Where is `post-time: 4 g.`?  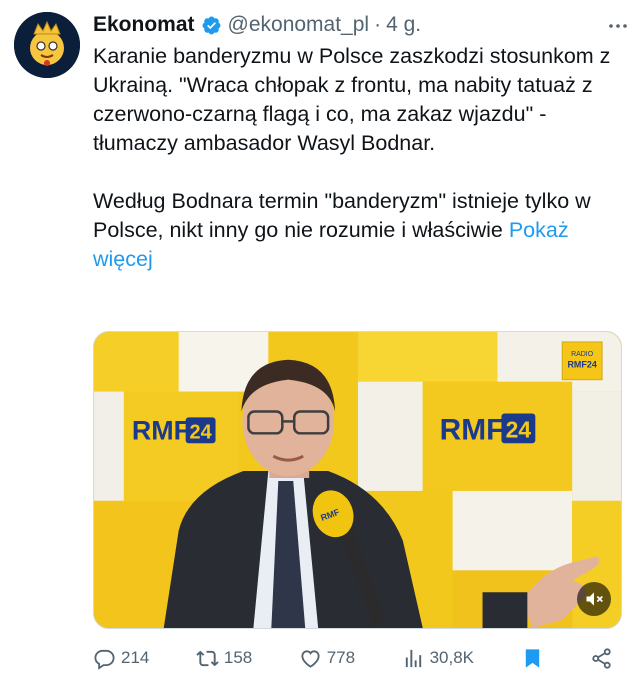 post-time: 4 g. is located at coordinates (403, 25).